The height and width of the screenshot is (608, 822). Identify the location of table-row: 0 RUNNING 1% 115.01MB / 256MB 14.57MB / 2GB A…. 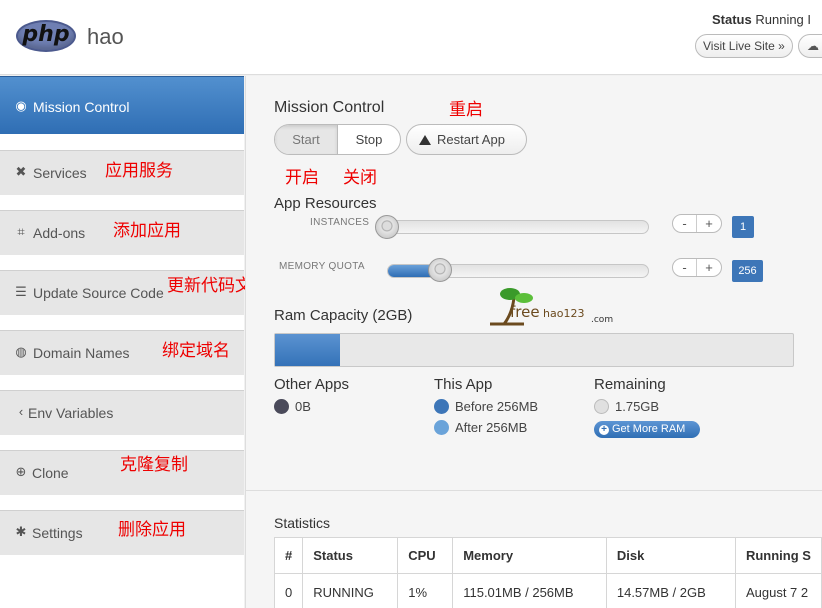
(547, 590).